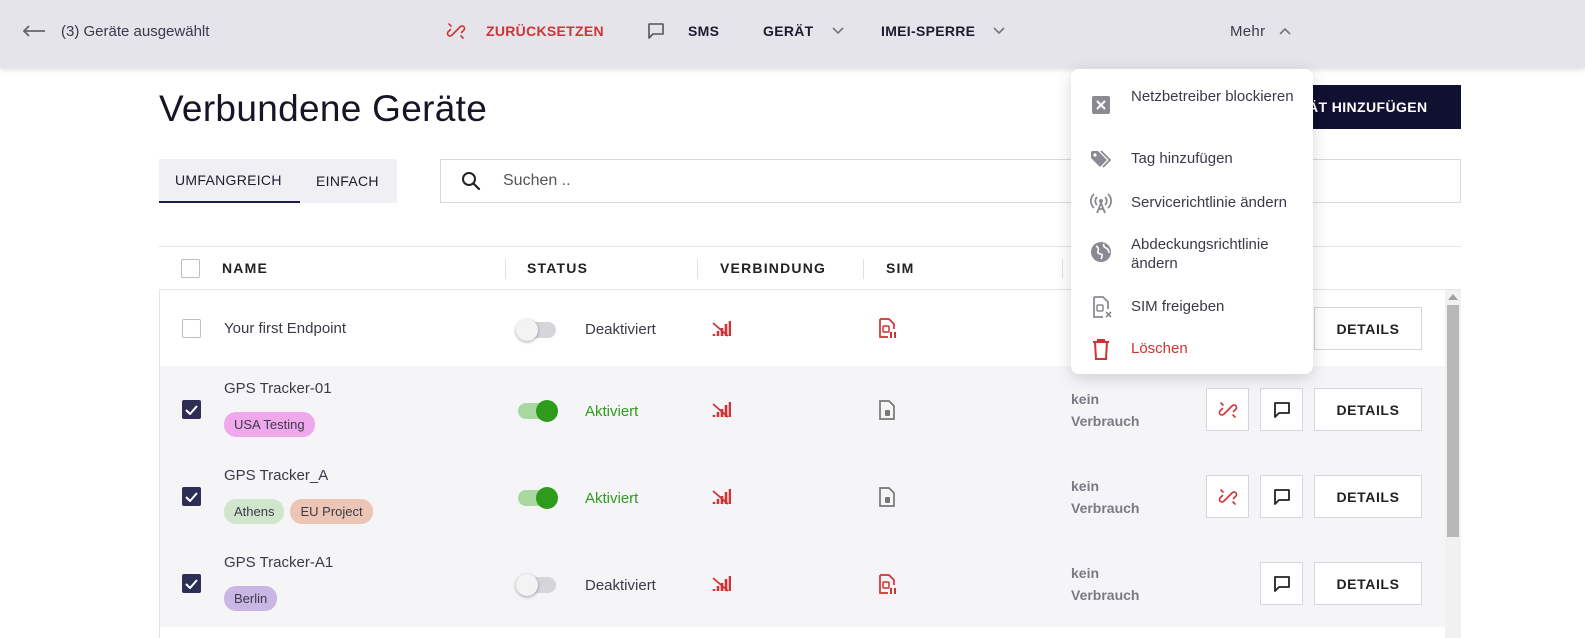  Describe the element at coordinates (1182, 158) in the screenshot. I see `menu-item-label: Tag hinzufügen` at that location.